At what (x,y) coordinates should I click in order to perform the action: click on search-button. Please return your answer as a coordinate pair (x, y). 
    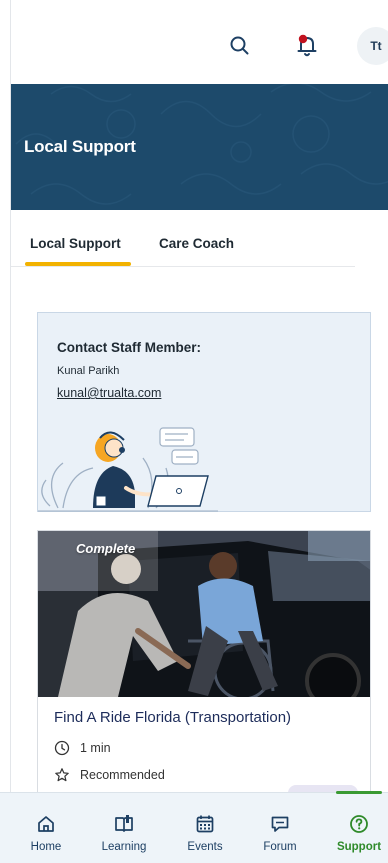
    Looking at the image, I should click on (240, 46).